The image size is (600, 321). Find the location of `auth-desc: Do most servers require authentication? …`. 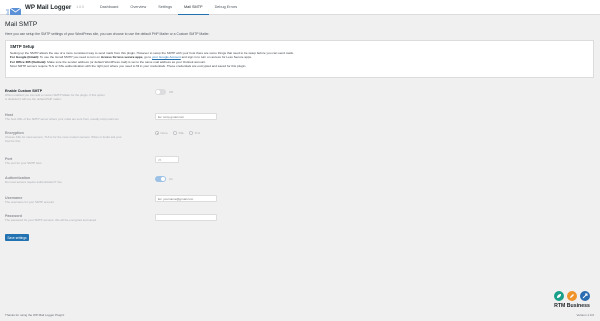

auth-desc: Do most servers require authentication? … is located at coordinates (33, 182).